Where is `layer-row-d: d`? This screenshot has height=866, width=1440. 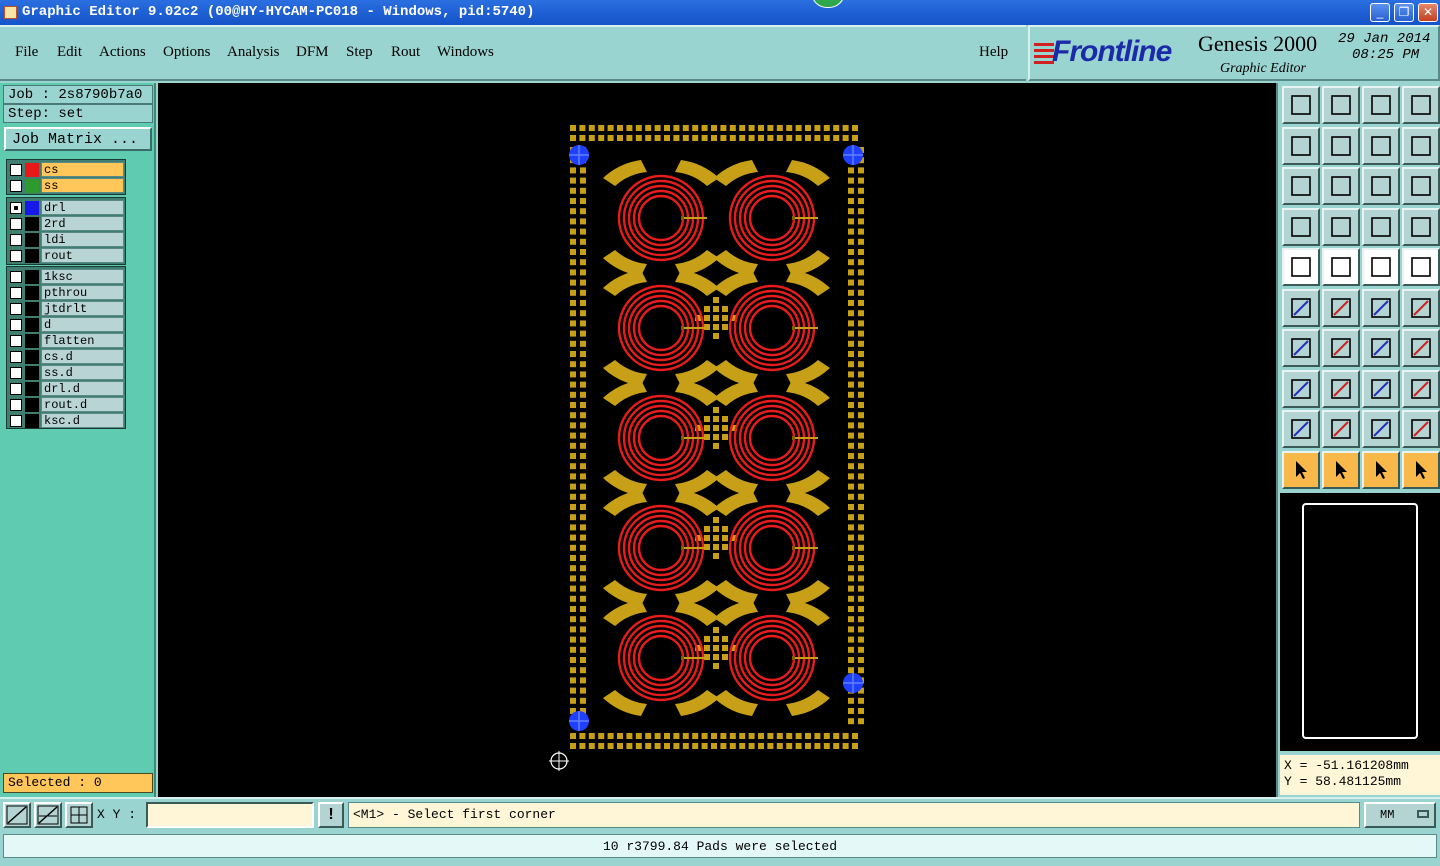 layer-row-d: d is located at coordinates (66, 325).